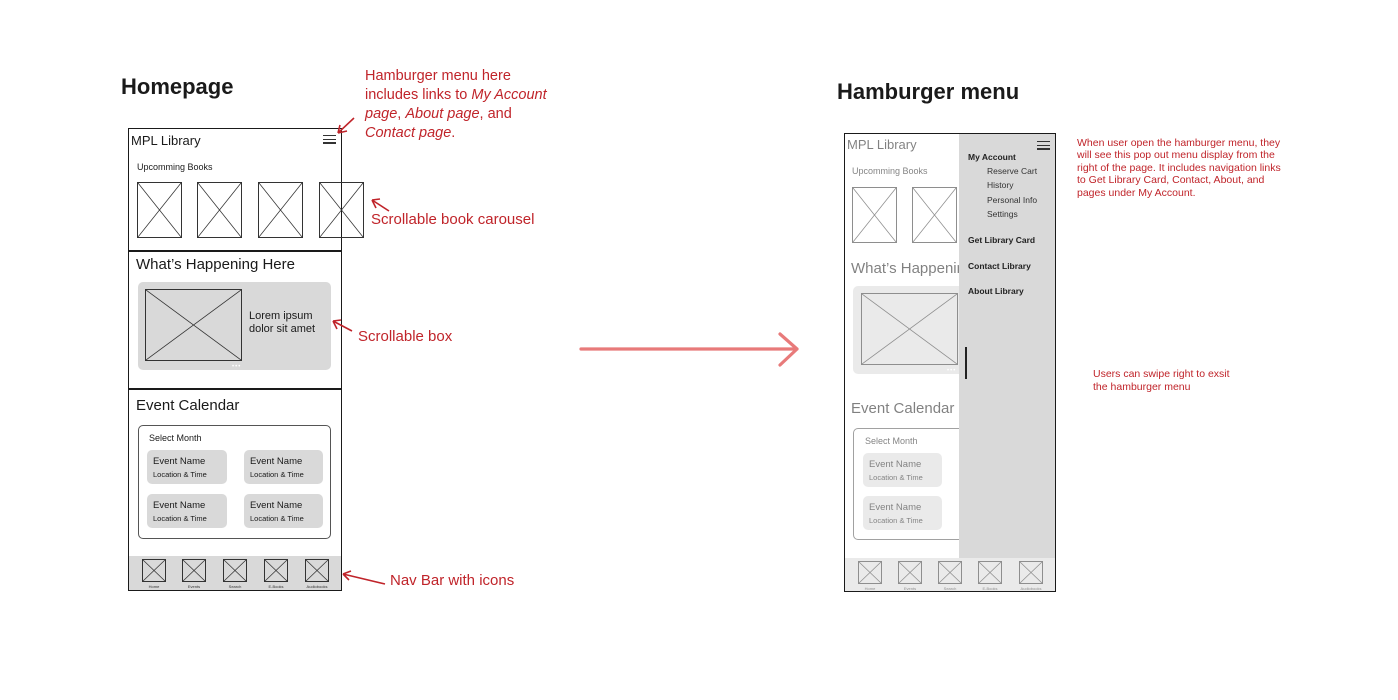 The width and height of the screenshot is (1398, 700). Describe the element at coordinates (1012, 171) in the screenshot. I see `menu-subitem-reserve-cart: Reserve Cart` at that location.